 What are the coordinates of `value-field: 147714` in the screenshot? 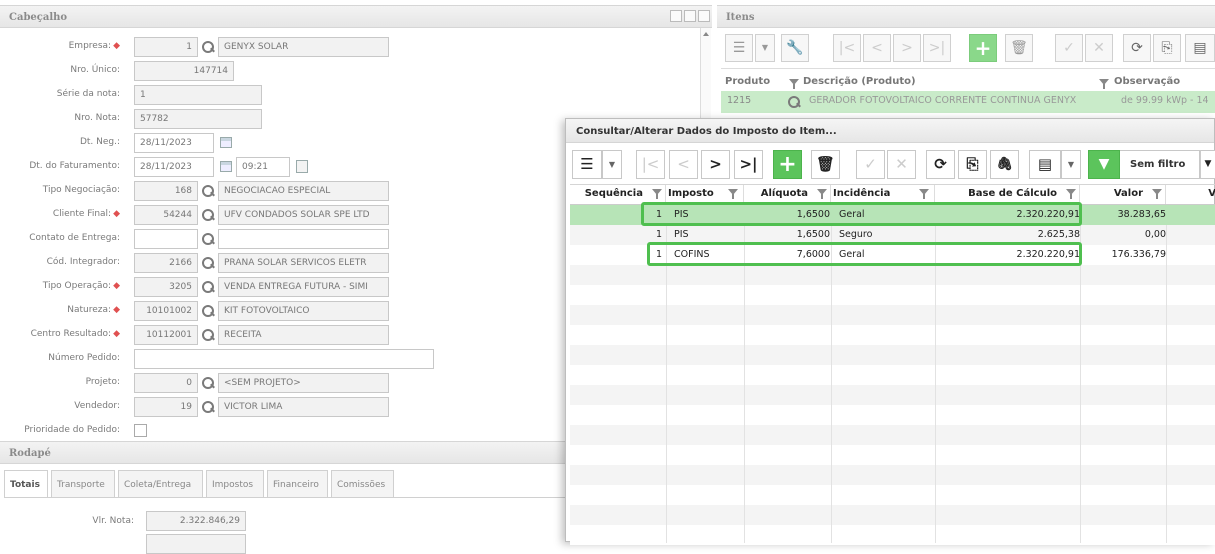 It's located at (184, 71).